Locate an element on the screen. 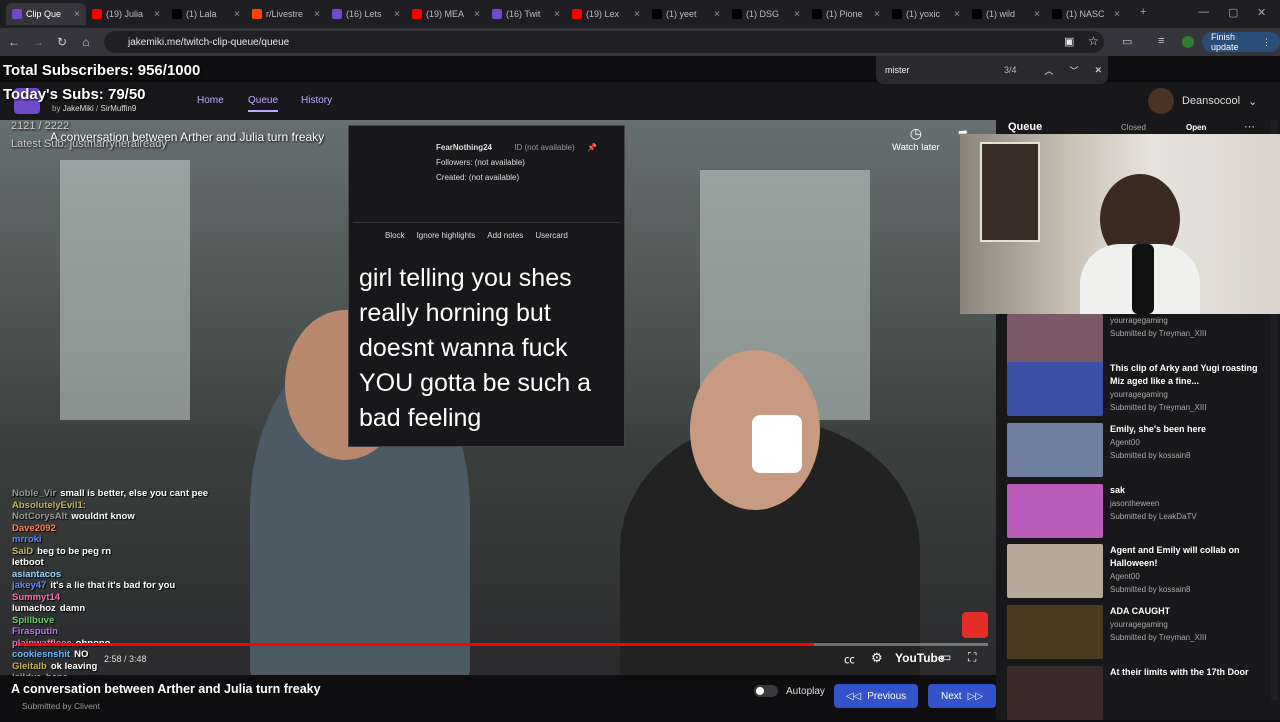 This screenshot has width=1280, height=722. block-checkbox: Block is located at coordinates (395, 235).